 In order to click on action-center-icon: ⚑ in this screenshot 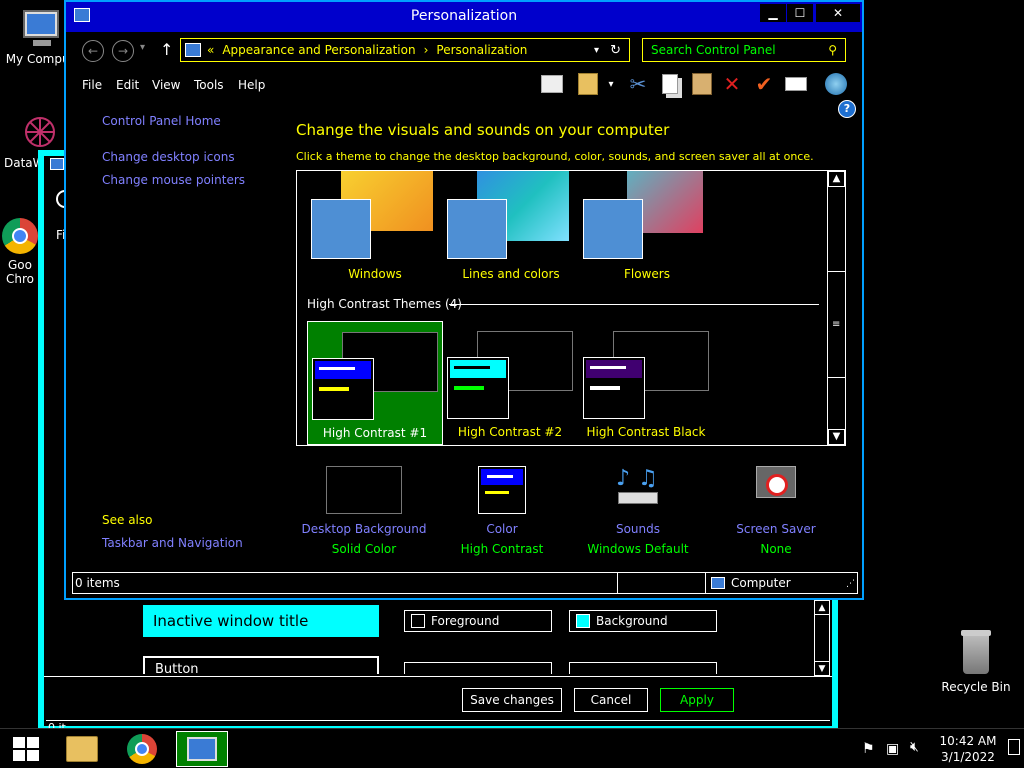, I will do `click(868, 749)`.